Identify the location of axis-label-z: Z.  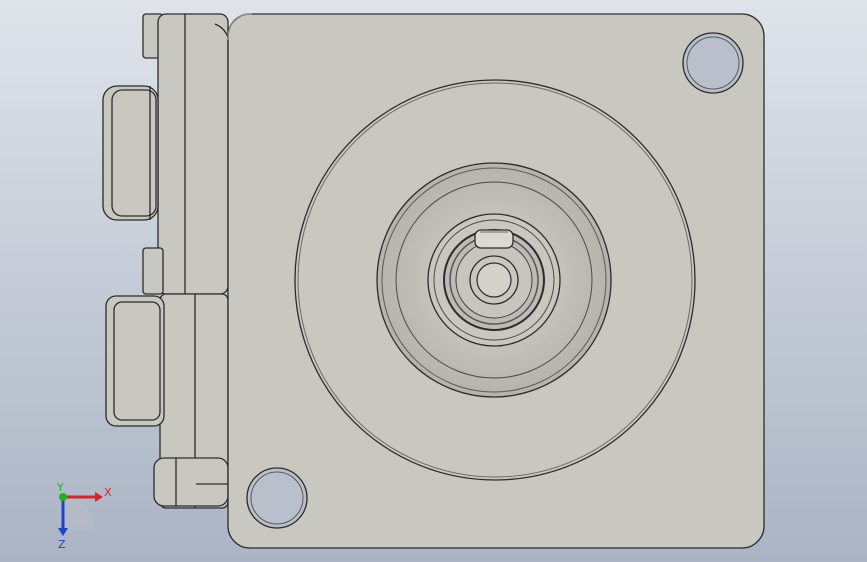
(62, 544).